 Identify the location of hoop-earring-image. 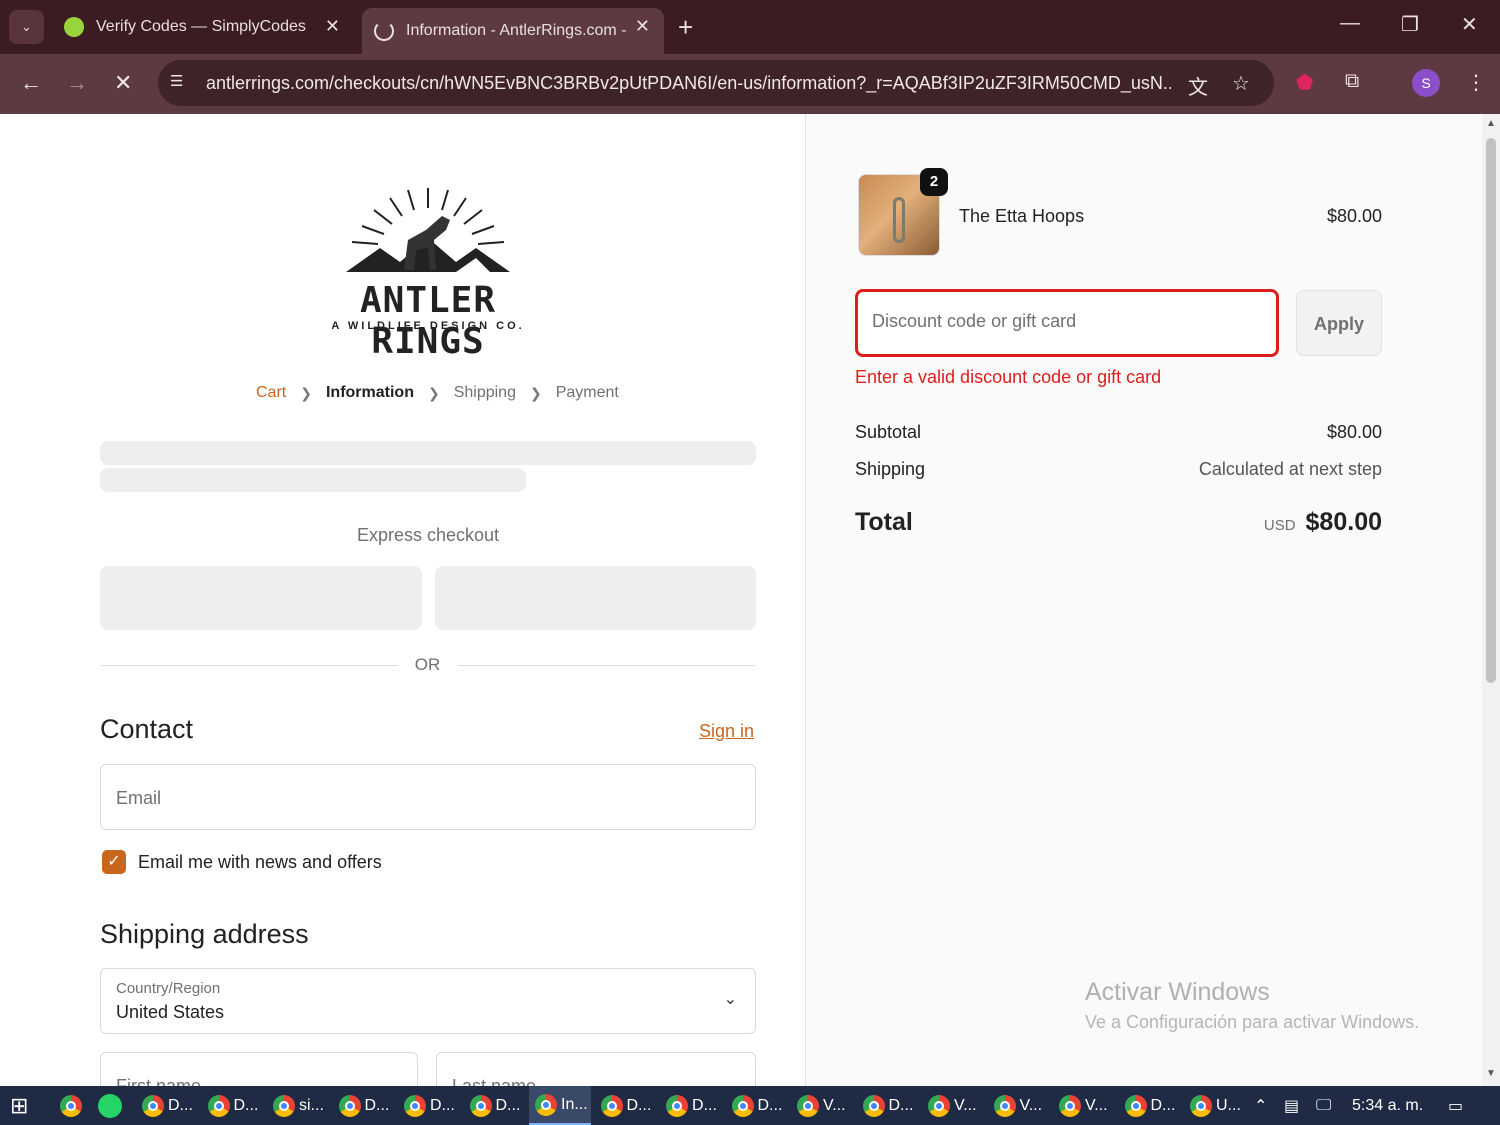
(899, 220).